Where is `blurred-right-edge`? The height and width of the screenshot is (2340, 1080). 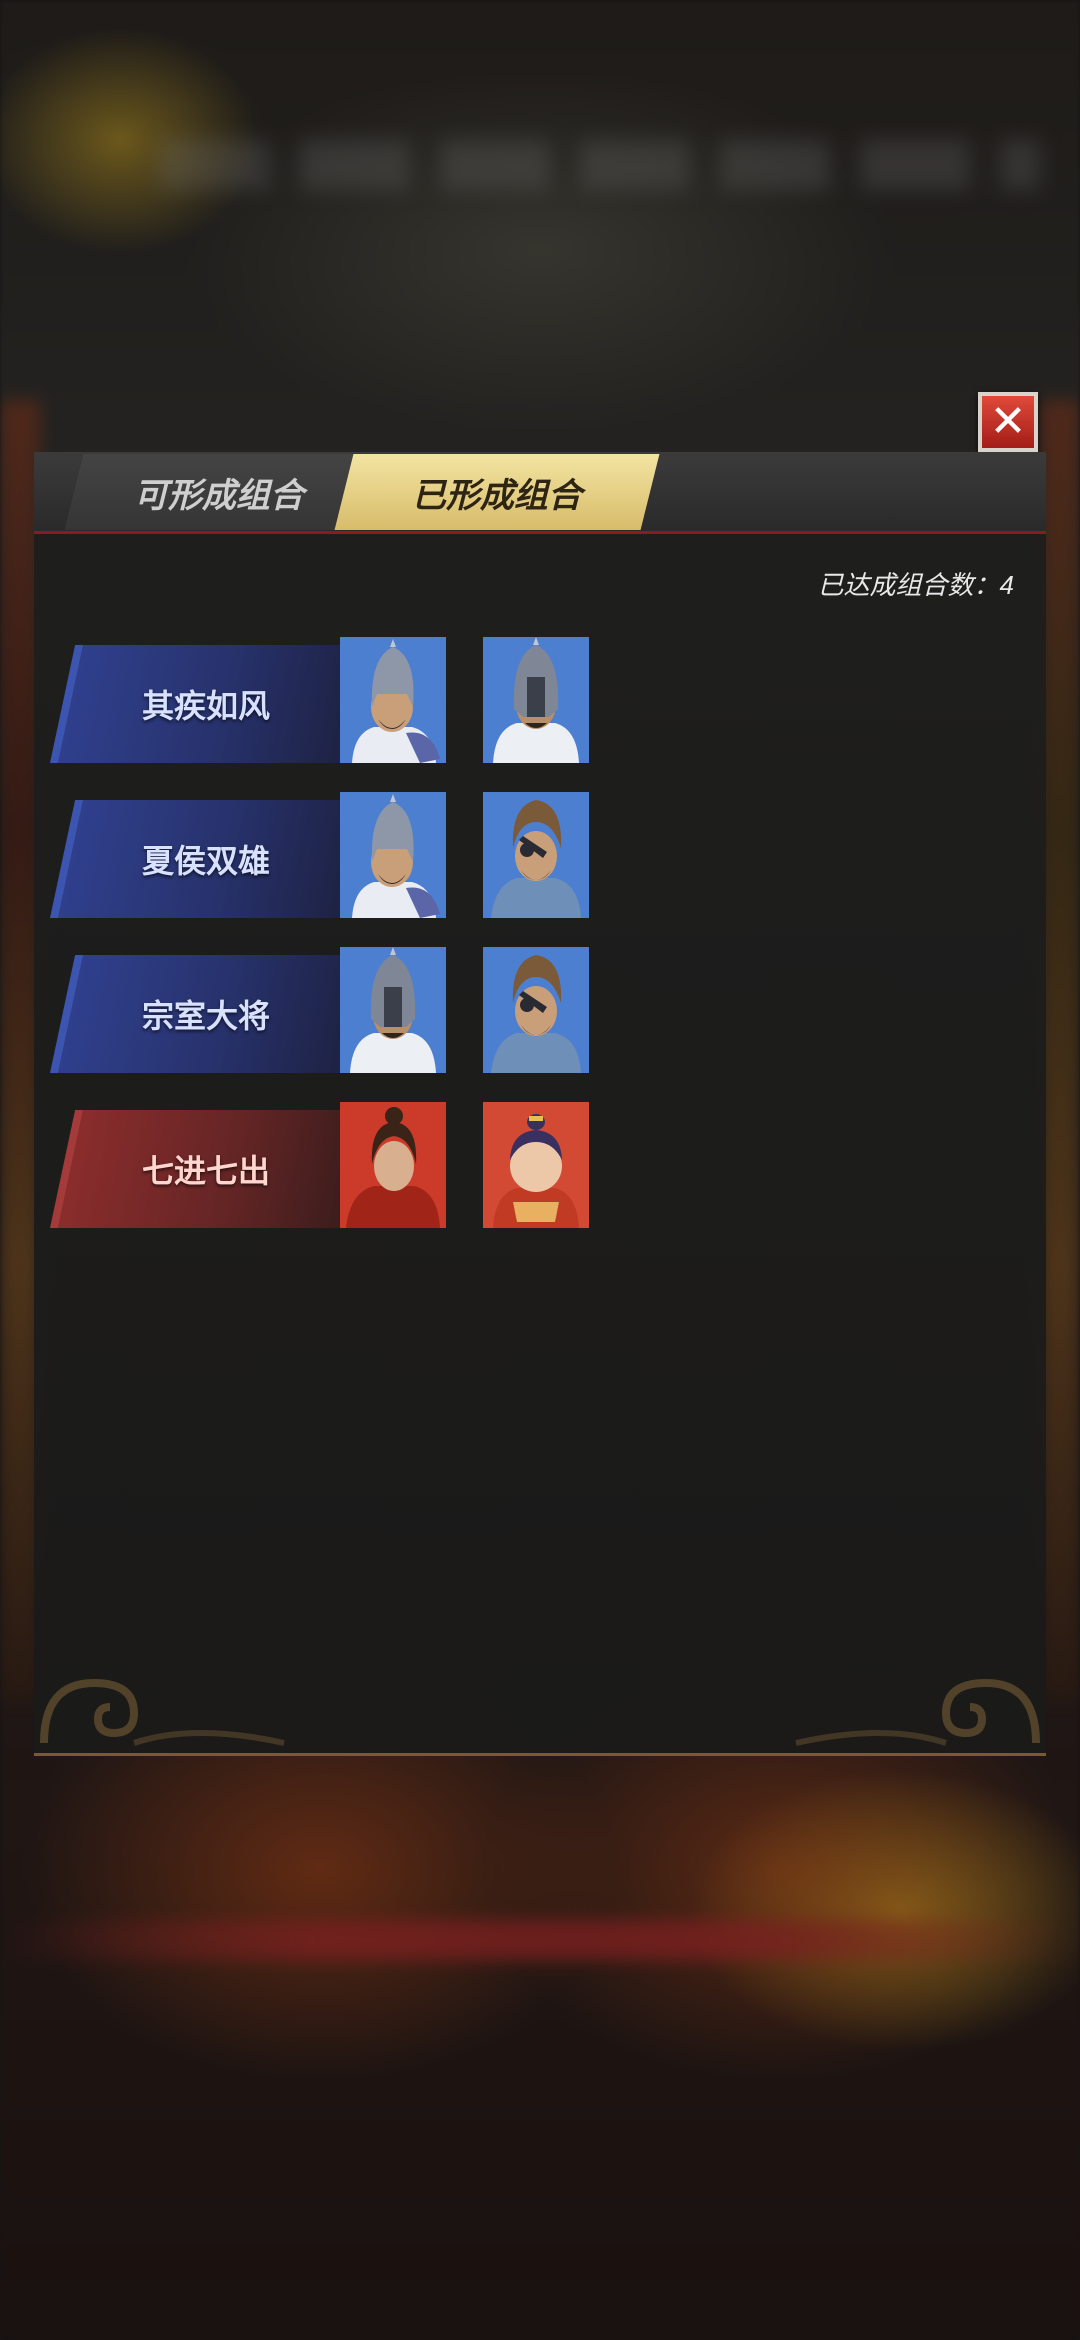
blurred-right-edge is located at coordinates (1060, 1050).